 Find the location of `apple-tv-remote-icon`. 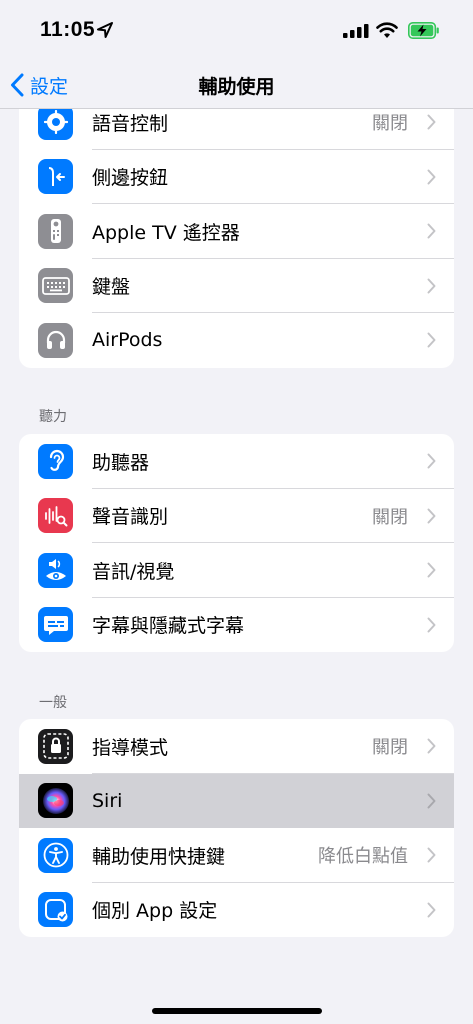

apple-tv-remote-icon is located at coordinates (55, 231).